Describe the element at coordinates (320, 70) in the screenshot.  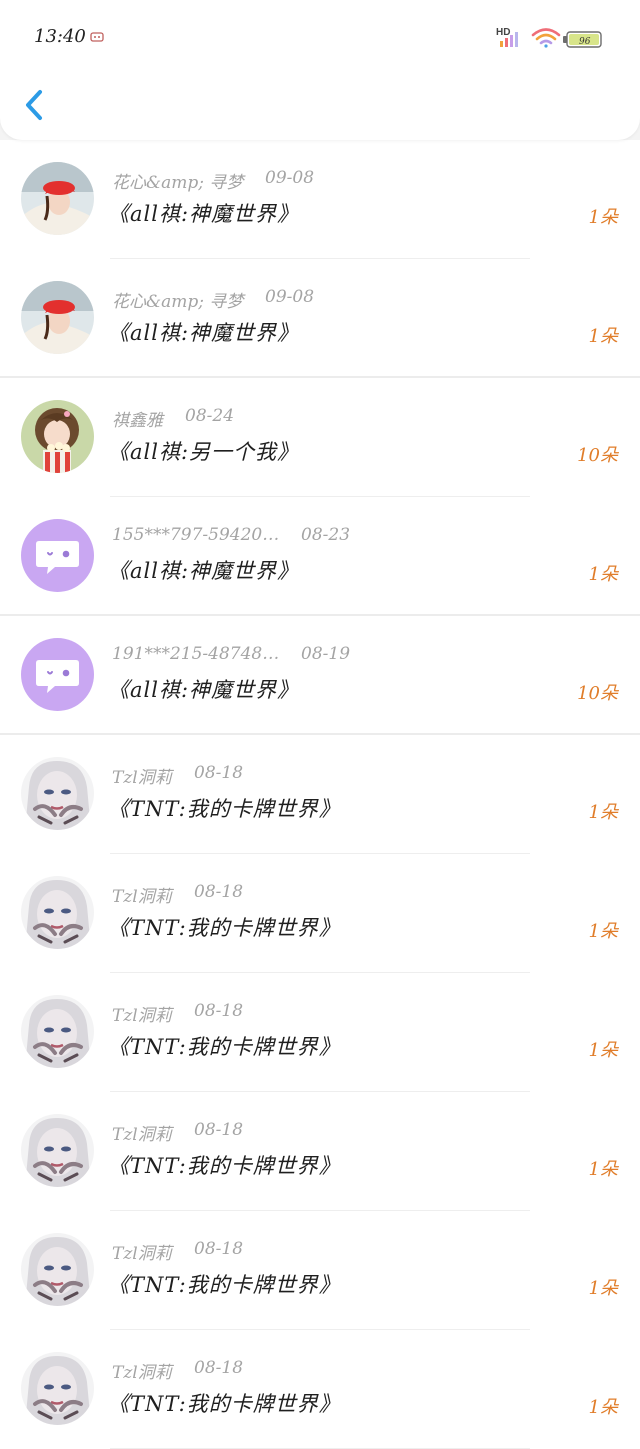
I see `top-bar: 13:40 HD 96` at that location.